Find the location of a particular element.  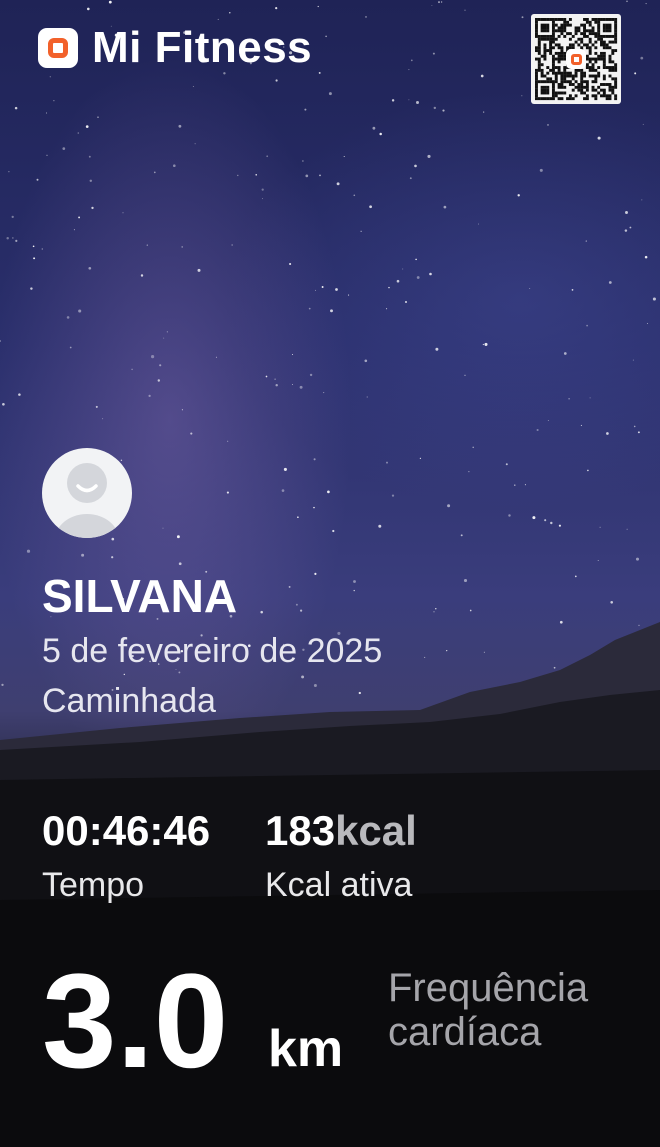

qr-code-icon is located at coordinates (576, 59).